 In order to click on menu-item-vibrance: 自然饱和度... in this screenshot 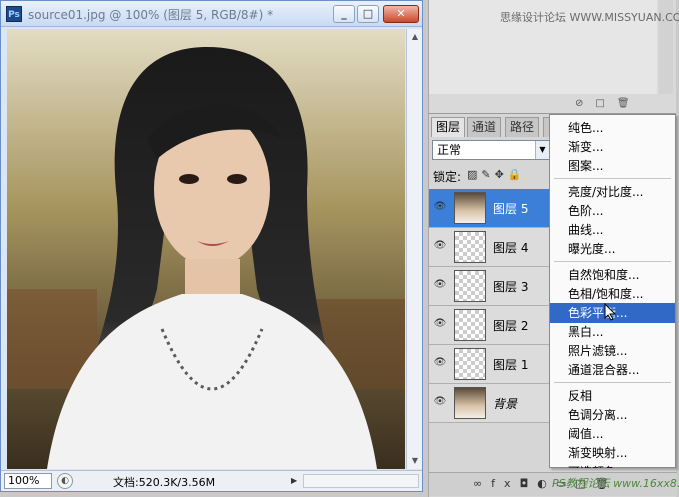, I will do `click(612, 275)`.